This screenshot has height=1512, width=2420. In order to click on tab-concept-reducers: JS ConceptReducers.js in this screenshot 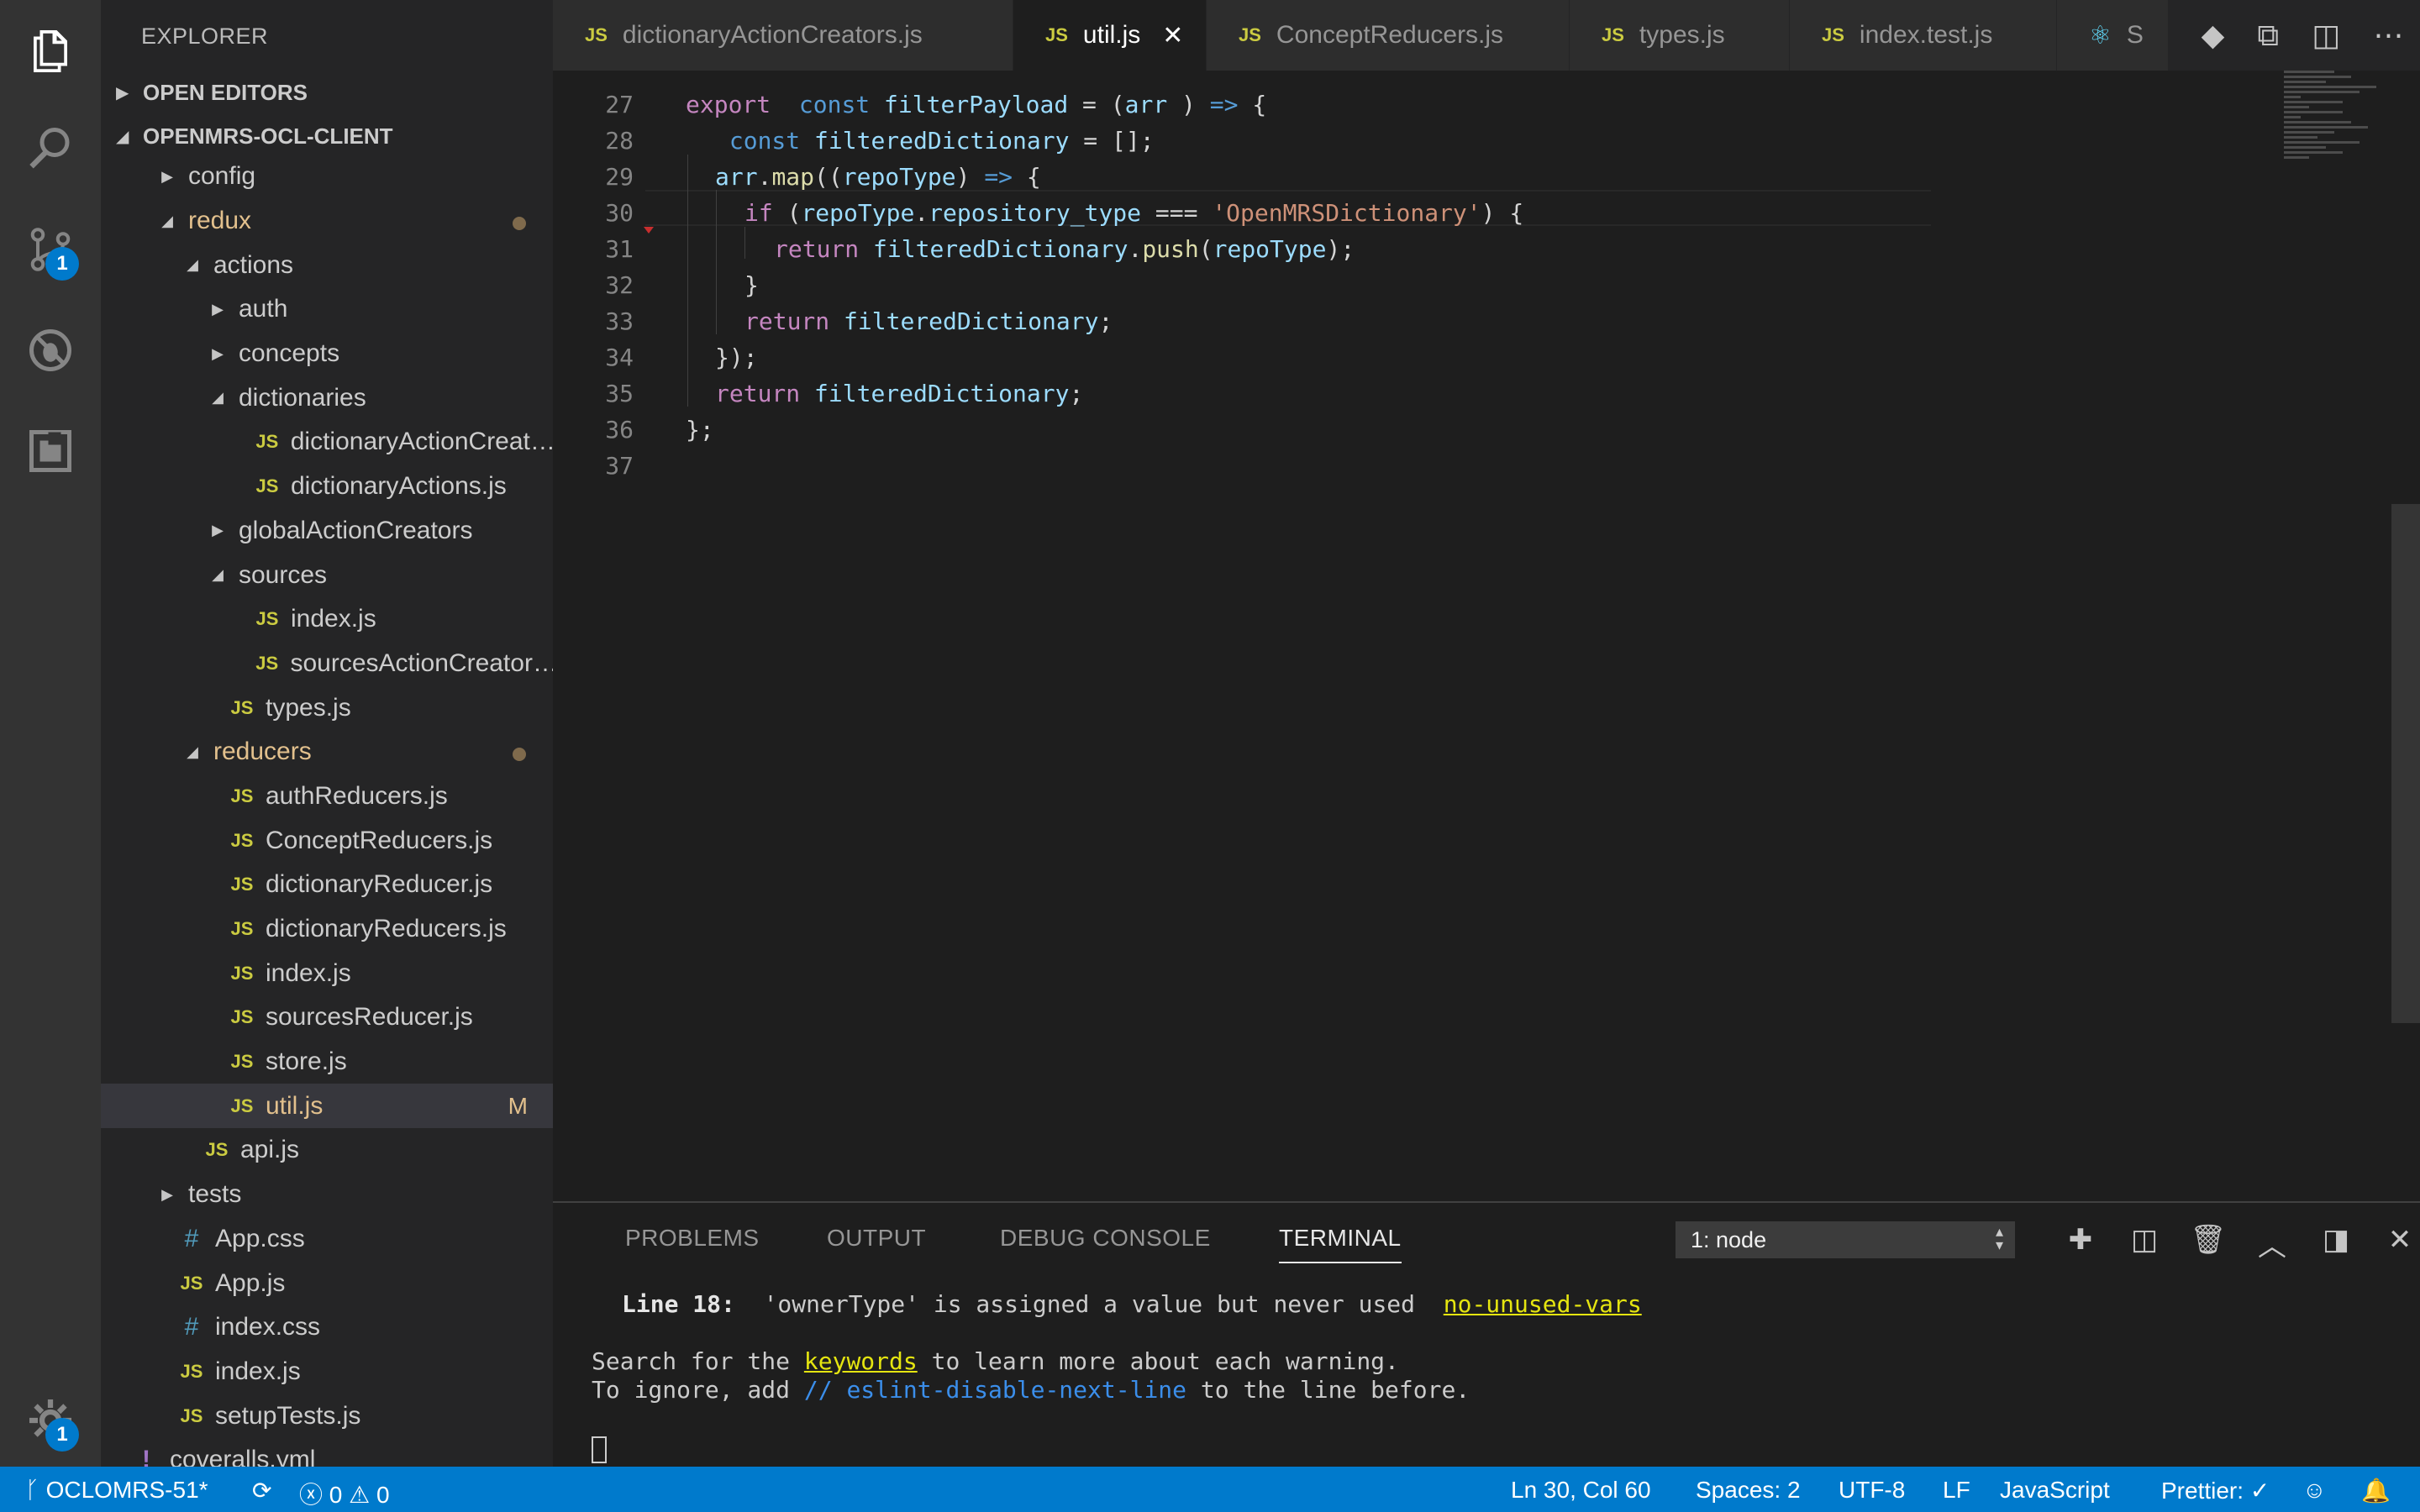, I will do `click(1388, 35)`.